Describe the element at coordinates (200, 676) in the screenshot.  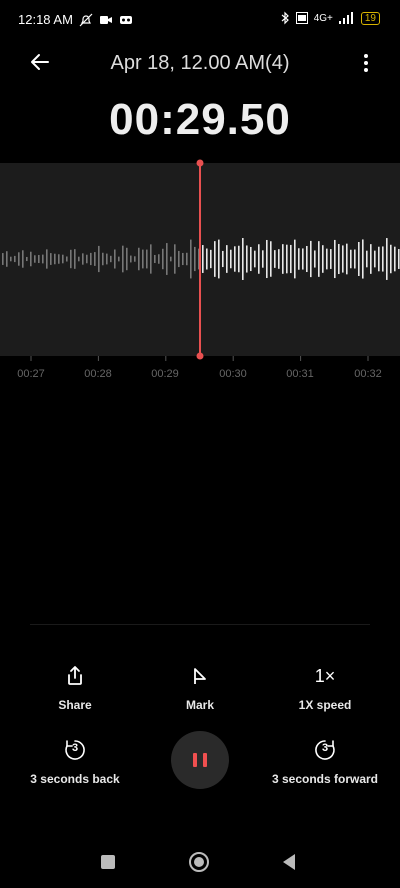
I see `flag-icon` at that location.